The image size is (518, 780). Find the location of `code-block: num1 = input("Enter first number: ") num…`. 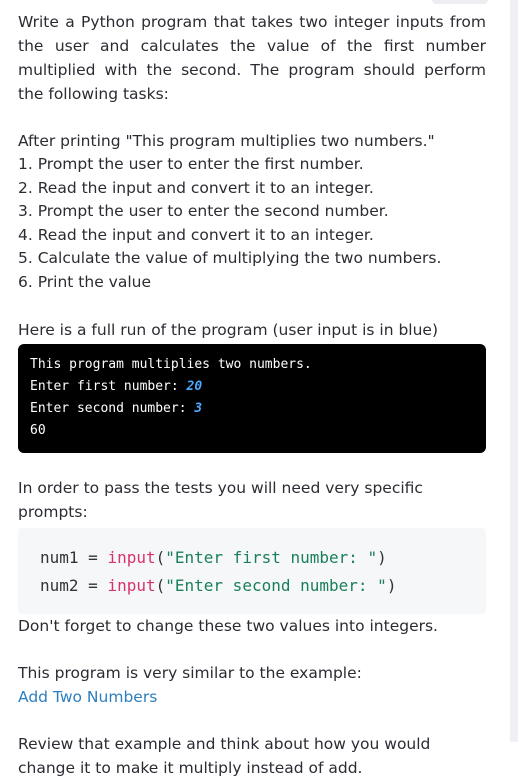

code-block: num1 = input("Enter first number: ") num… is located at coordinates (252, 570).